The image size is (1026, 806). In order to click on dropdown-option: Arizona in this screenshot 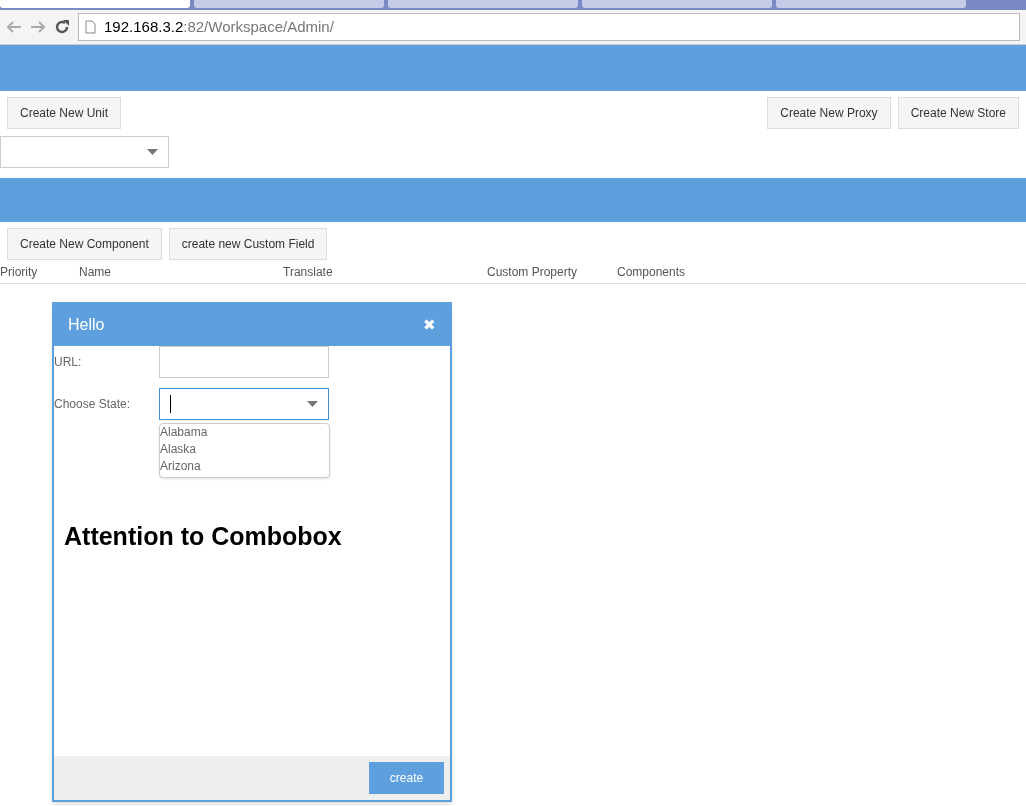, I will do `click(244, 466)`.